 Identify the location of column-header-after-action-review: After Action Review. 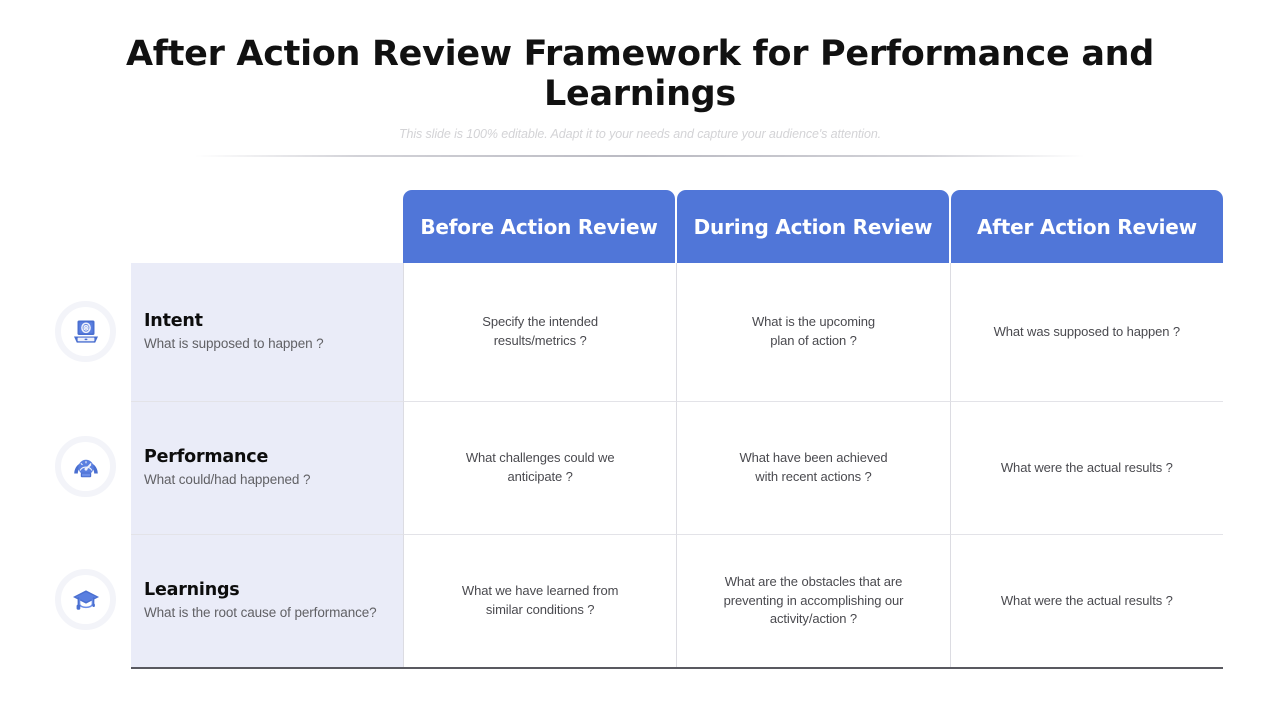
(1087, 226).